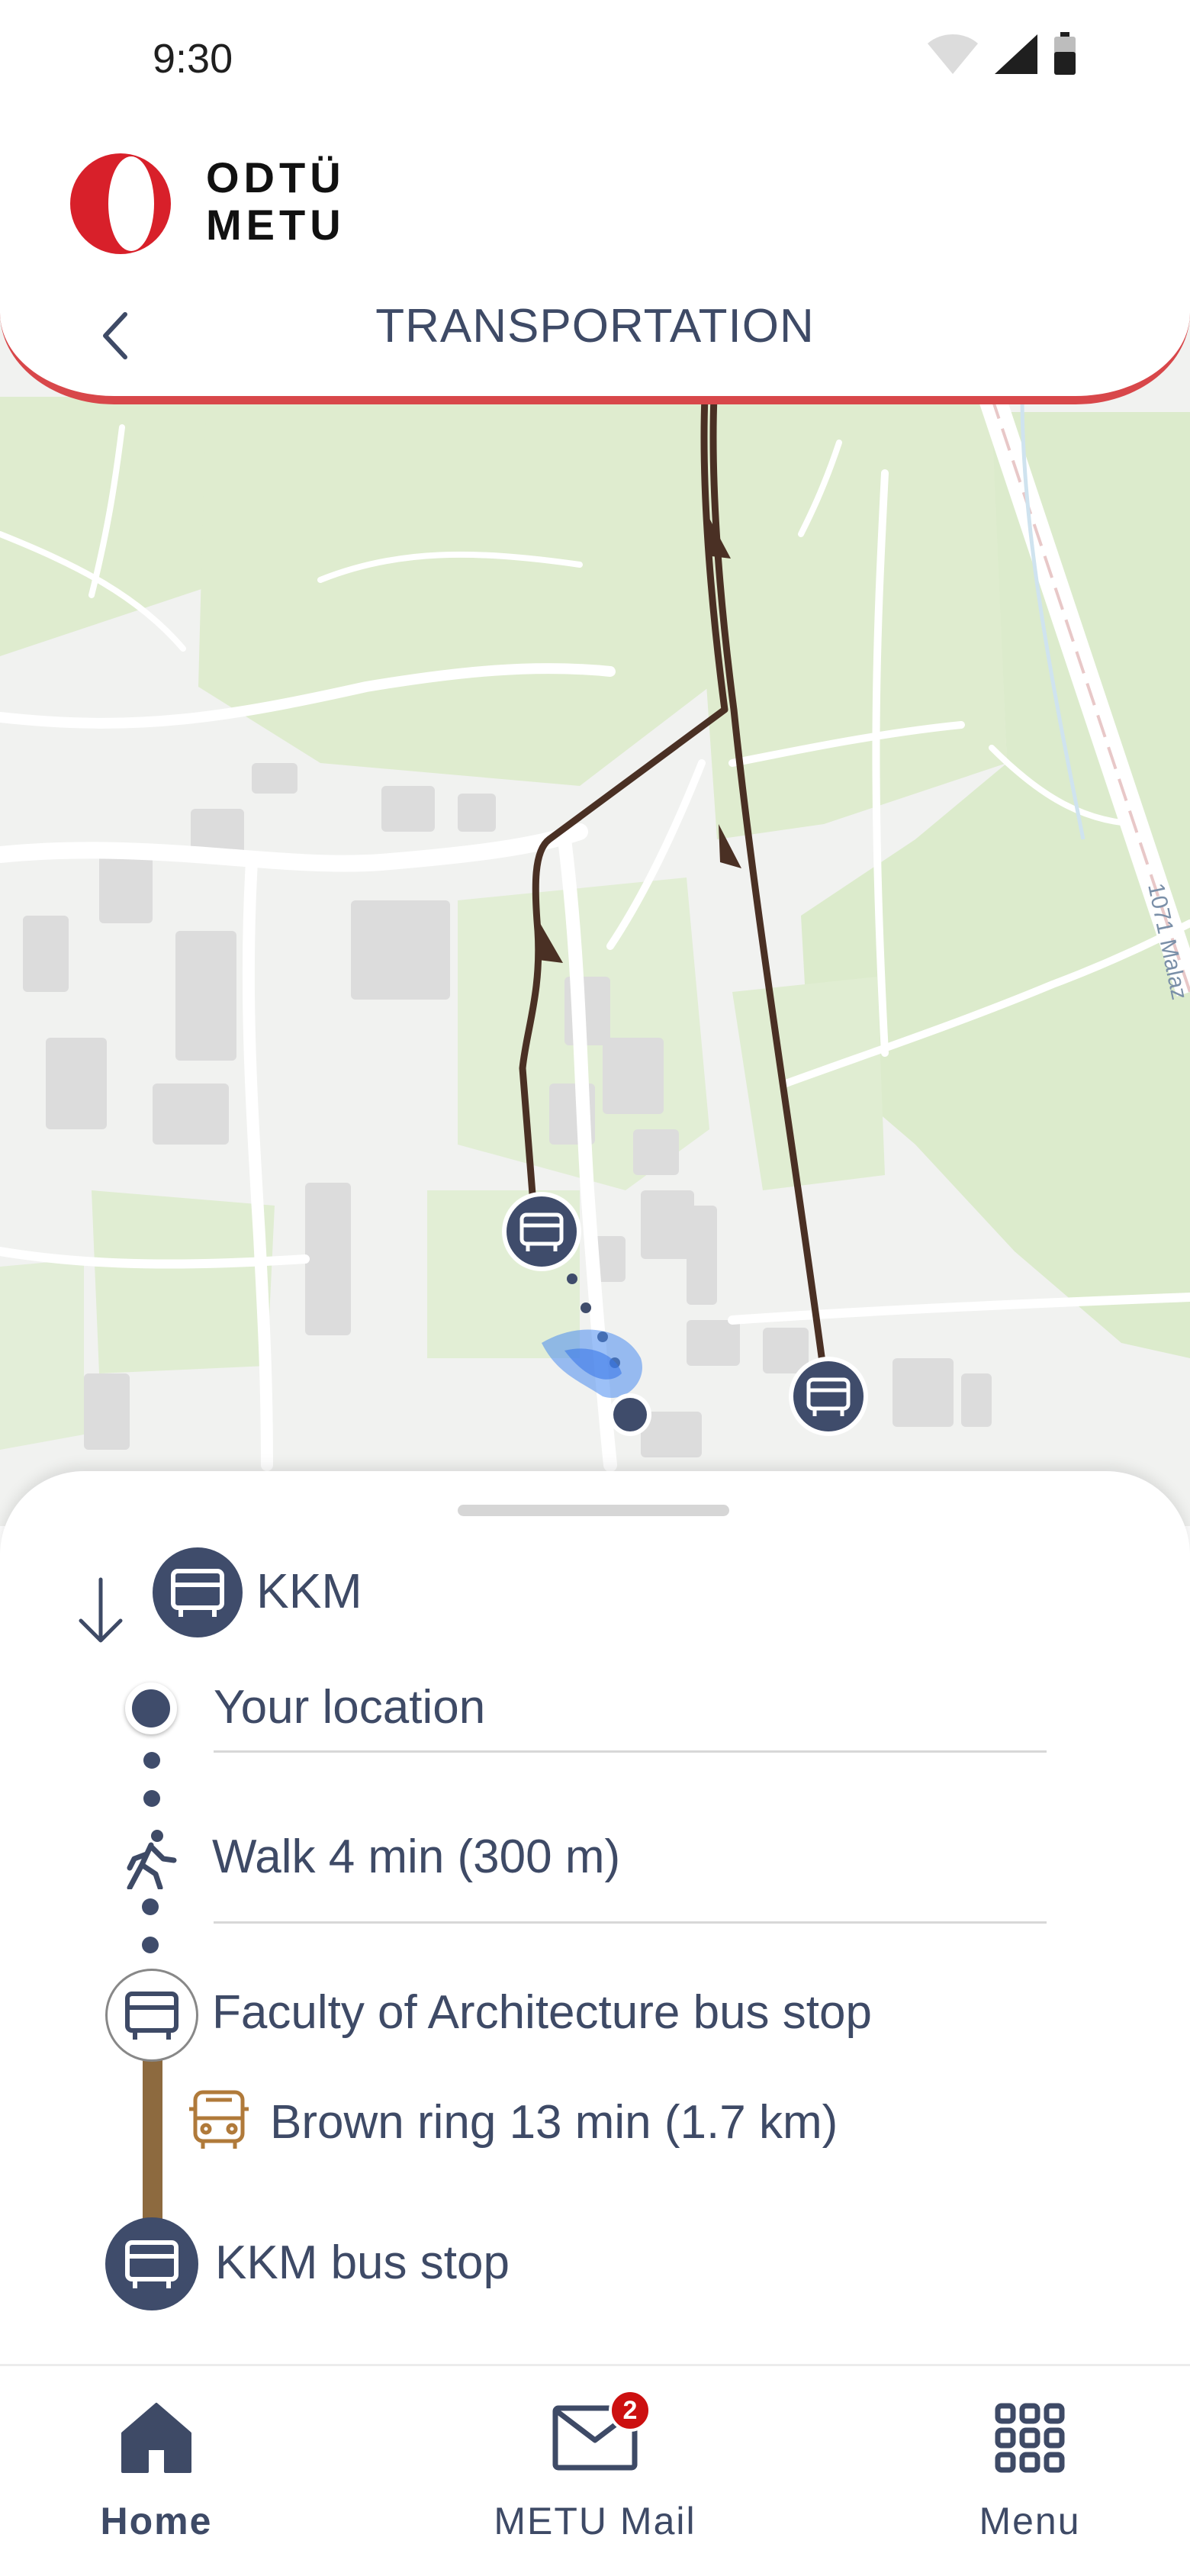 The image size is (1190, 2576). What do you see at coordinates (953, 54) in the screenshot?
I see `wifi-icon` at bounding box center [953, 54].